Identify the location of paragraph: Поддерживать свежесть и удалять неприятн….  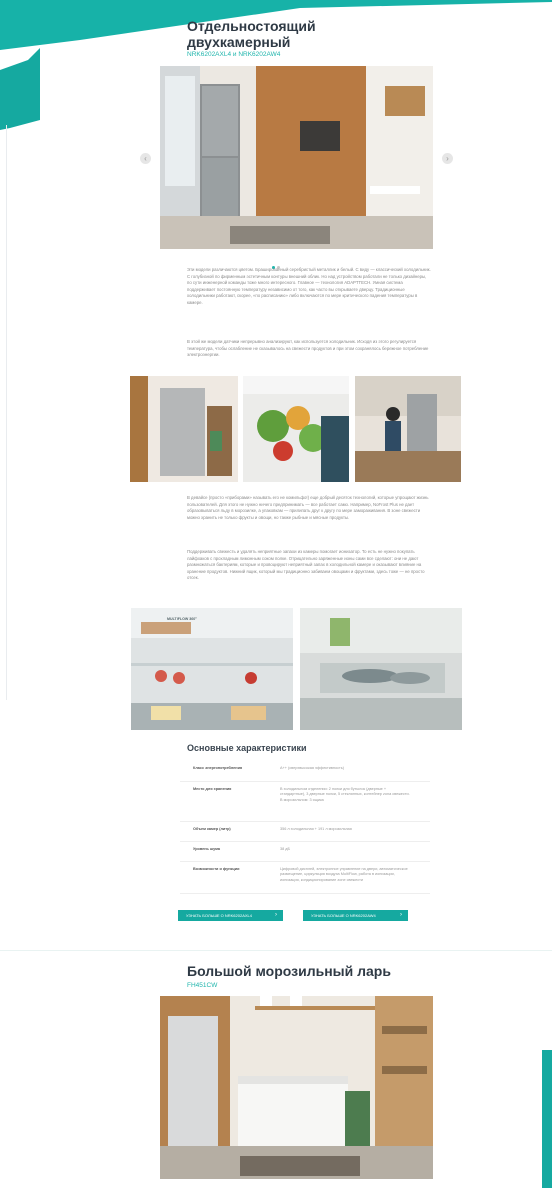
(306, 565).